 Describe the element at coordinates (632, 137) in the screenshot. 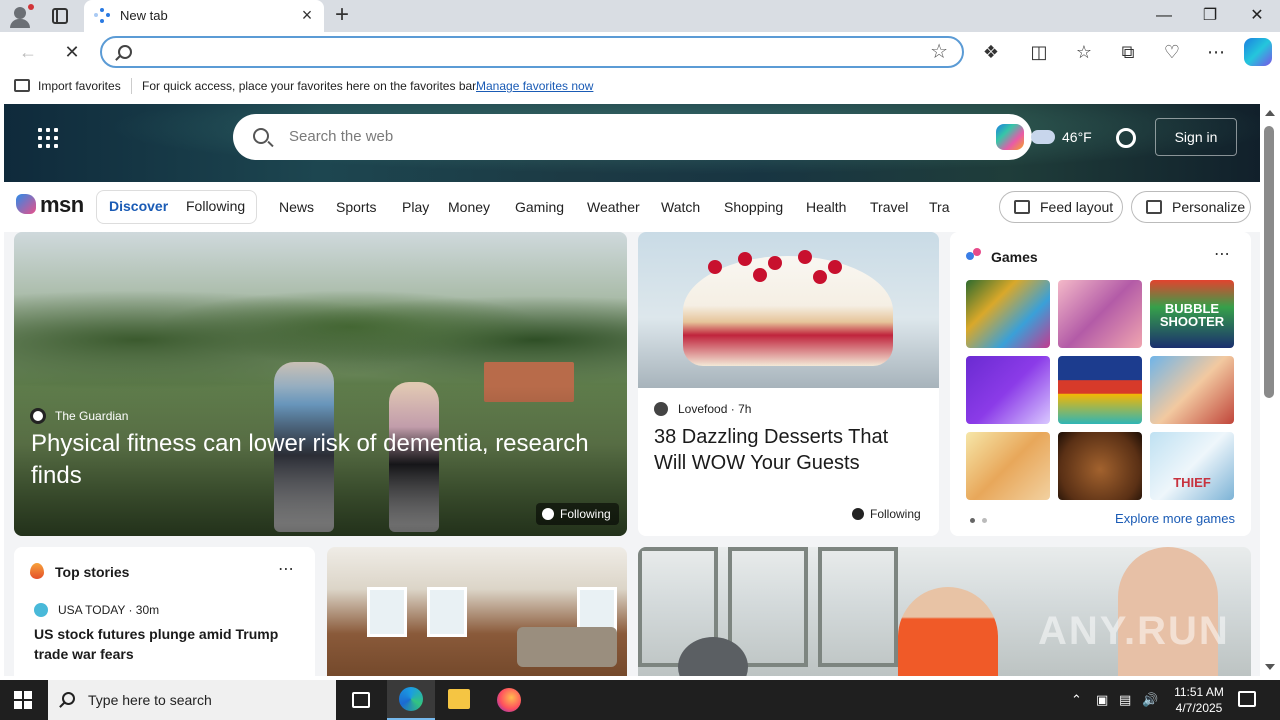

I see `web-search-box: Search the web` at that location.